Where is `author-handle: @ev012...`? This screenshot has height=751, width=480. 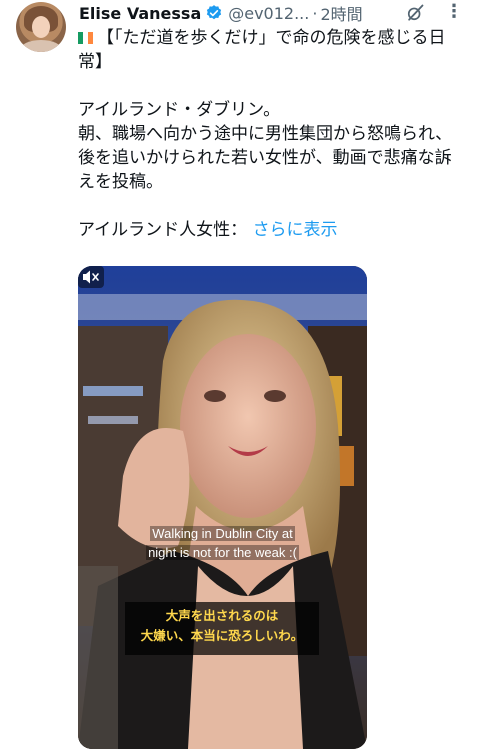 author-handle: @ev012... is located at coordinates (268, 13).